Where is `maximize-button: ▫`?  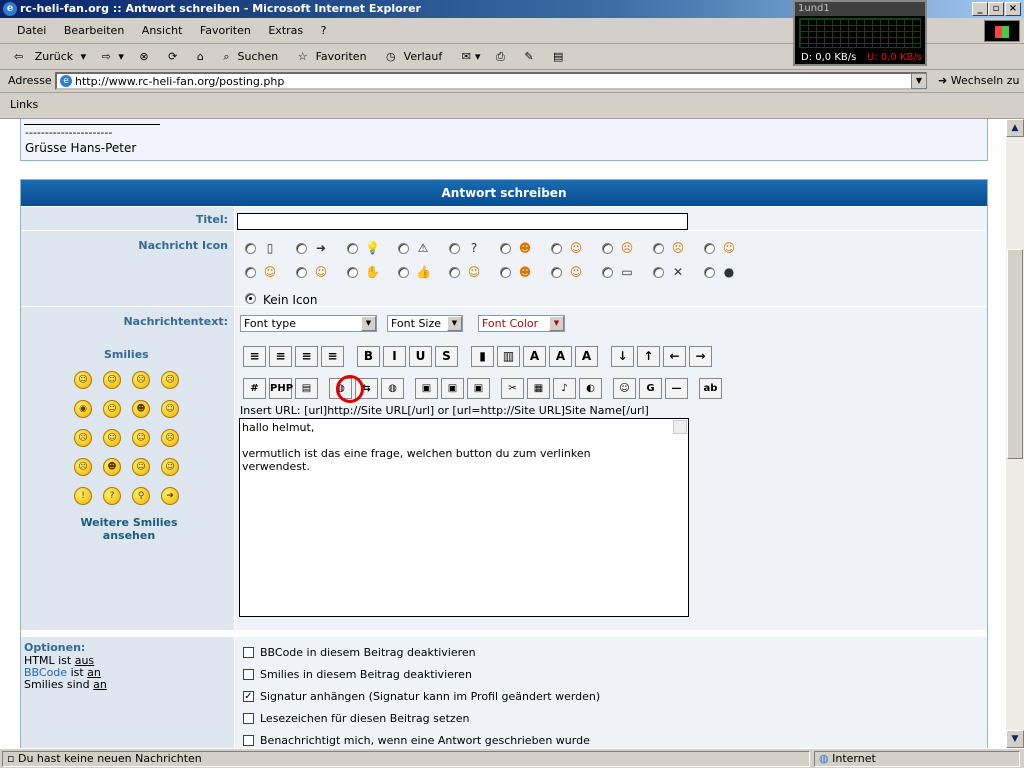 maximize-button: ▫ is located at coordinates (996, 9).